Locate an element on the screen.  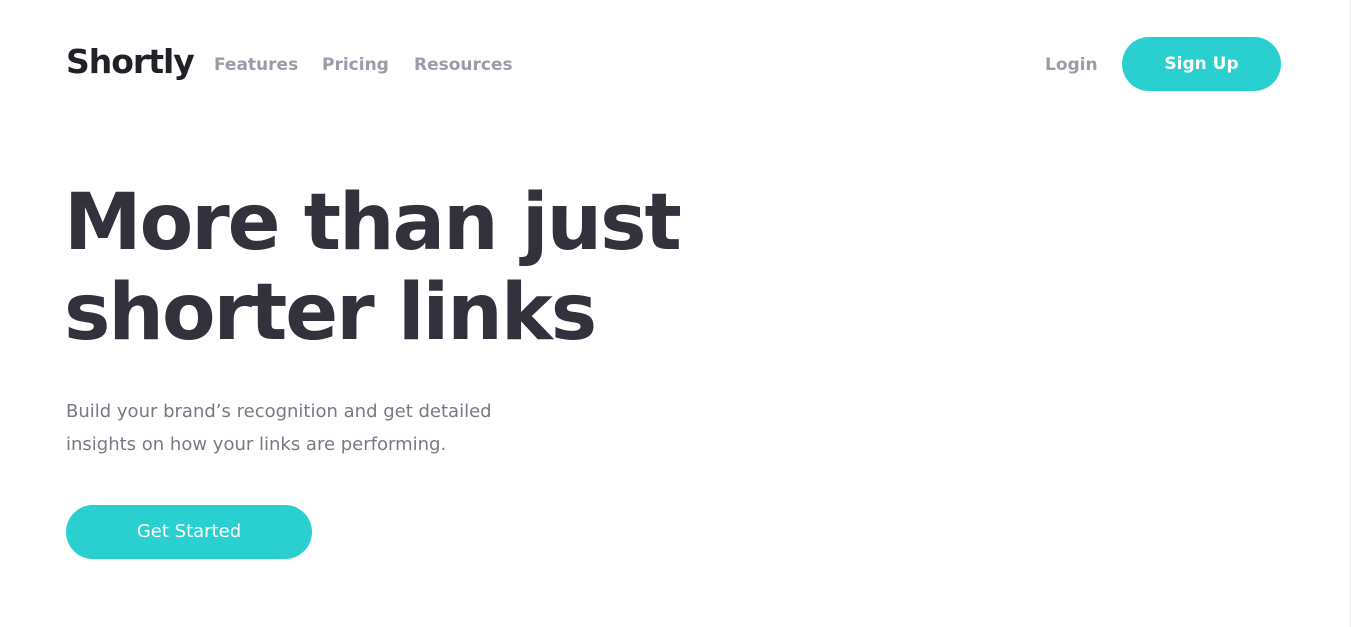
shortly-logo: Shortly is located at coordinates (130, 62).